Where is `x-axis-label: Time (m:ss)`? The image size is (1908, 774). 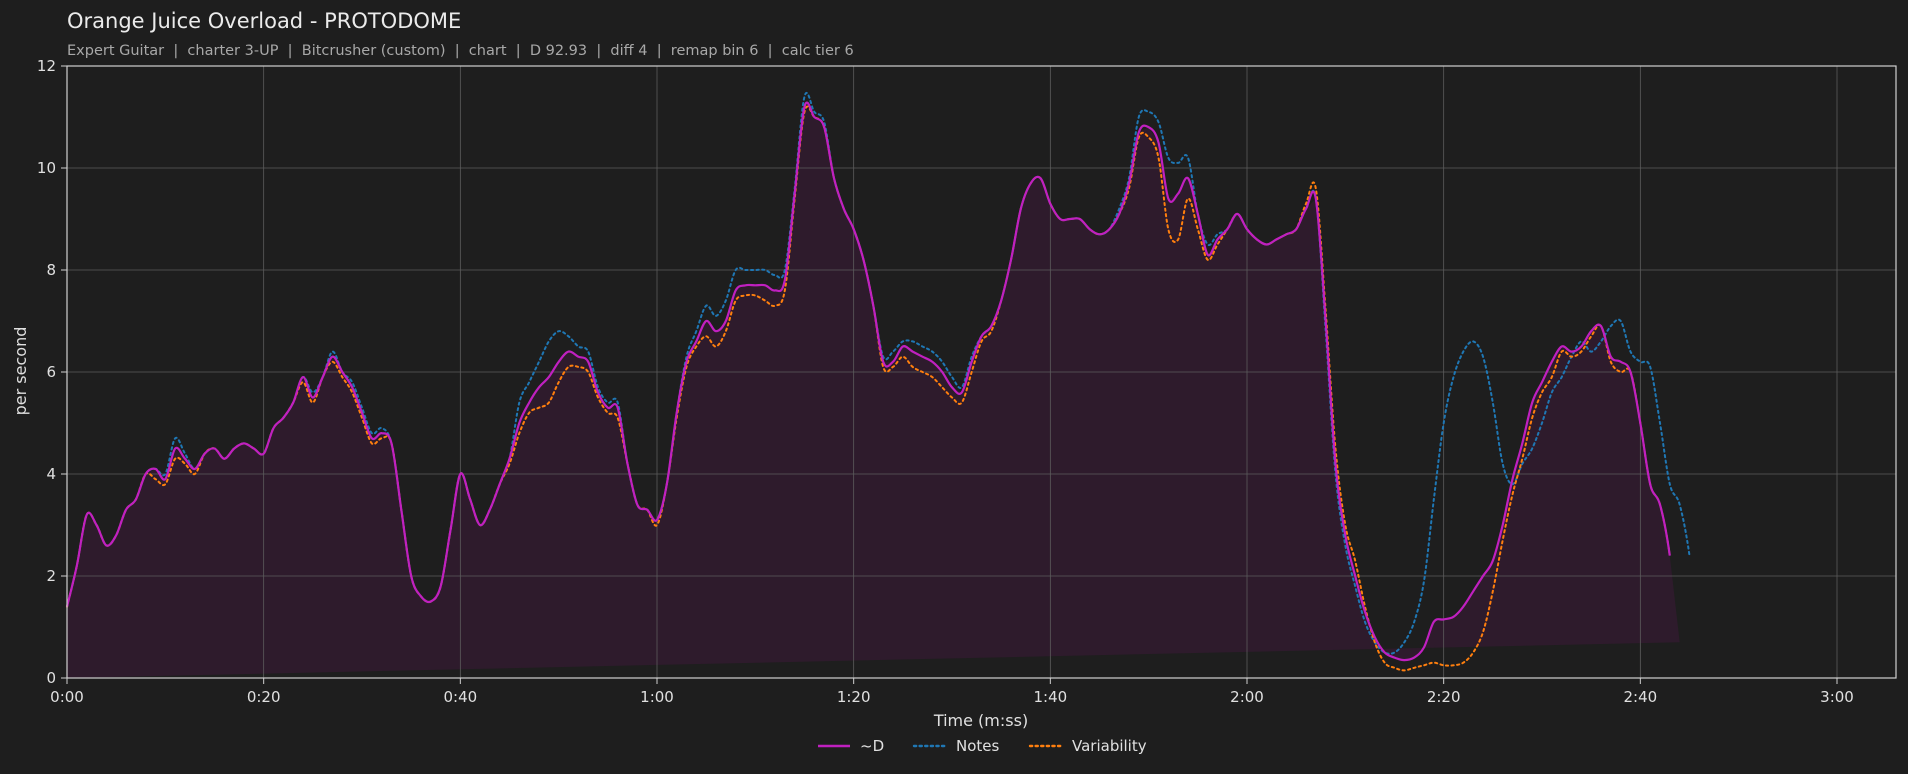 x-axis-label: Time (m:ss) is located at coordinates (980, 720).